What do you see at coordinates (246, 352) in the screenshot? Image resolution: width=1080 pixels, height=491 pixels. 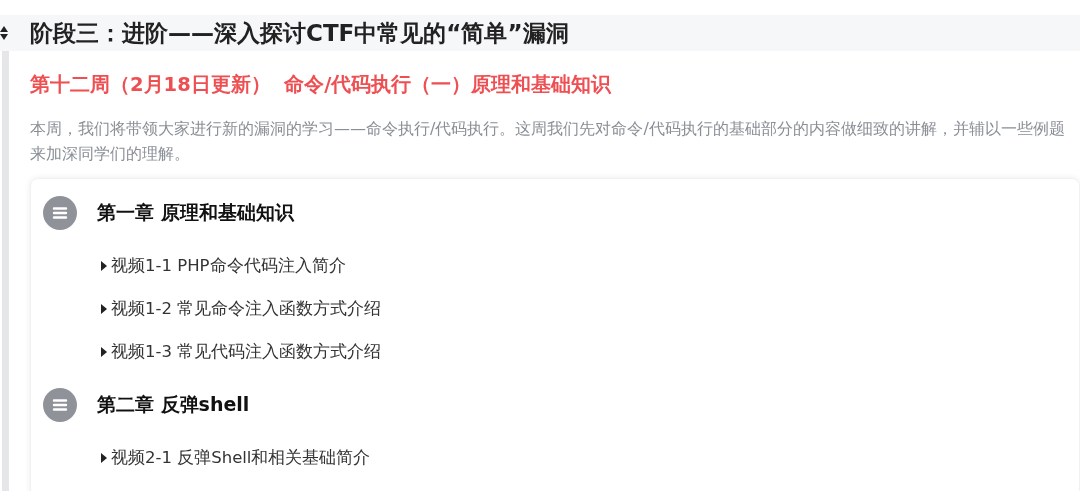 I see `lesson-link: 视频1-3 常见代码注入函数方式介绍` at bounding box center [246, 352].